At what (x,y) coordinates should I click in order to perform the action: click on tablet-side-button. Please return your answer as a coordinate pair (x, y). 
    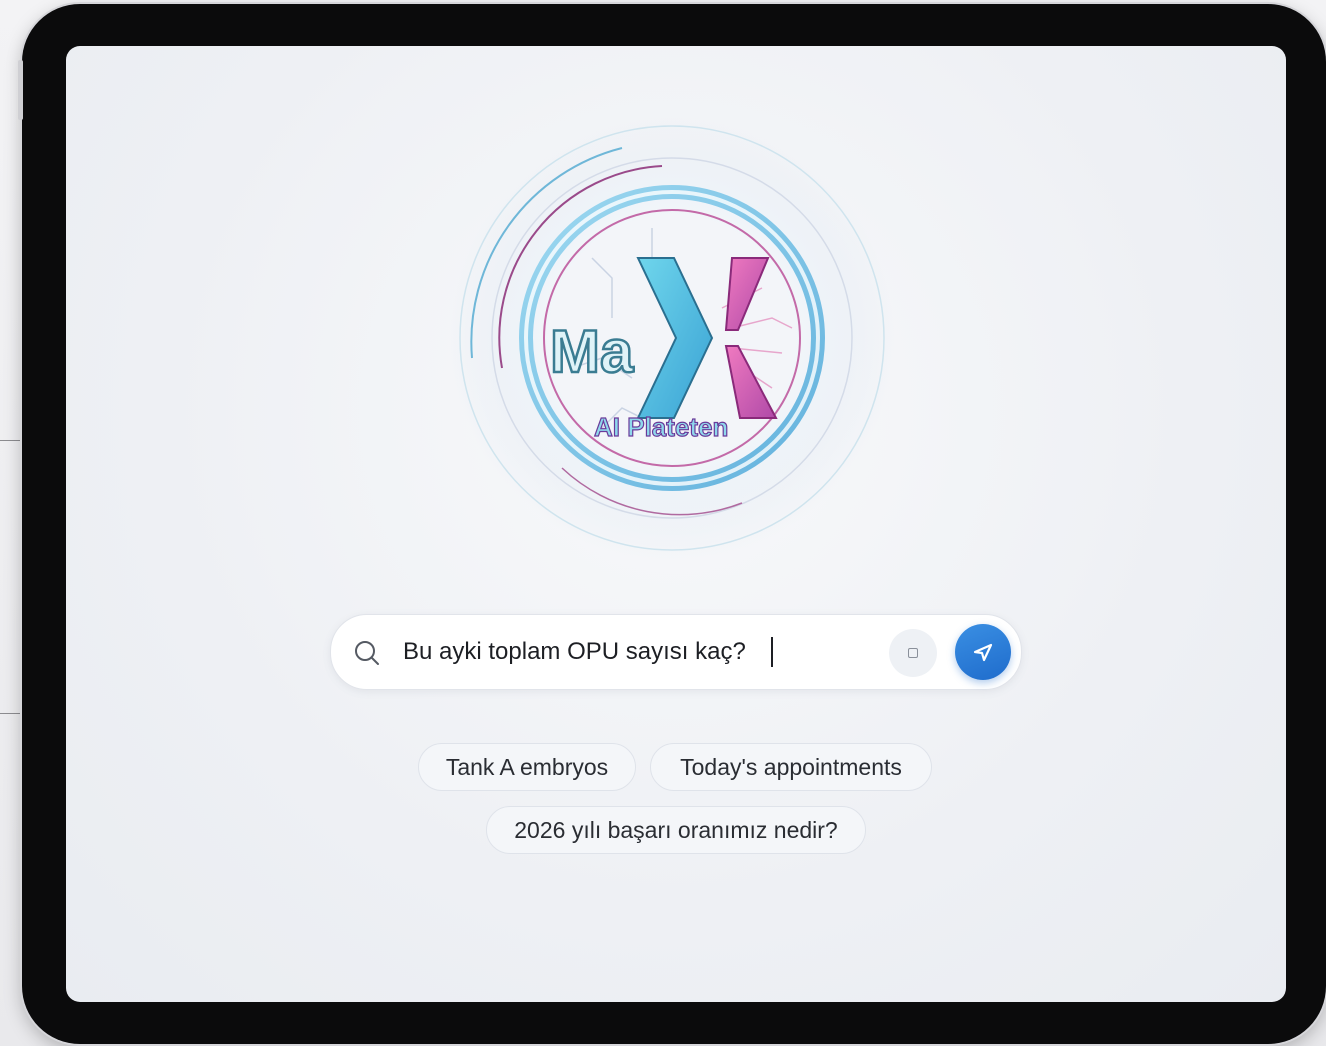
    Looking at the image, I should click on (20, 90).